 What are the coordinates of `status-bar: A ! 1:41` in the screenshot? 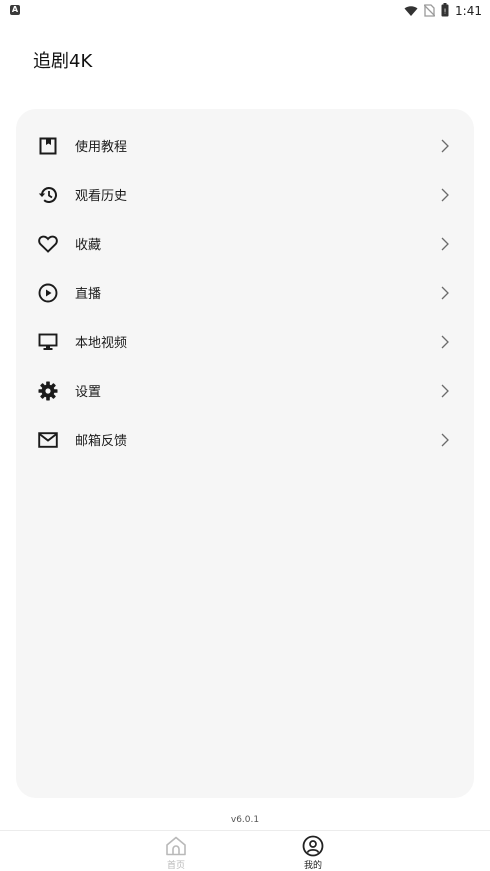 It's located at (245, 11).